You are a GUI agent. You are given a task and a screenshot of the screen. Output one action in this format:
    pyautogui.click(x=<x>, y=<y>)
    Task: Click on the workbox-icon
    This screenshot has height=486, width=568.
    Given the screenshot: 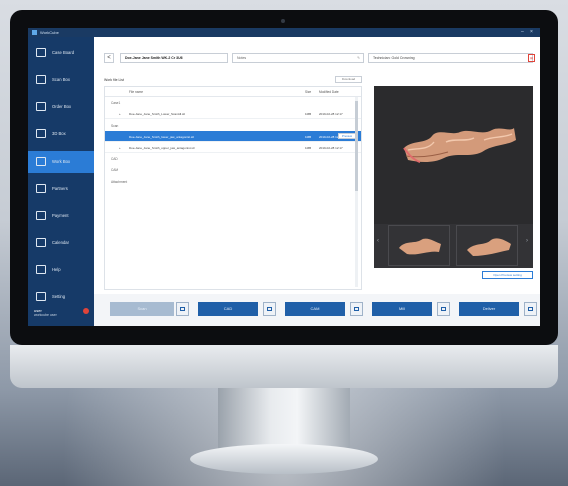 What is the action you would take?
    pyautogui.click(x=41, y=161)
    